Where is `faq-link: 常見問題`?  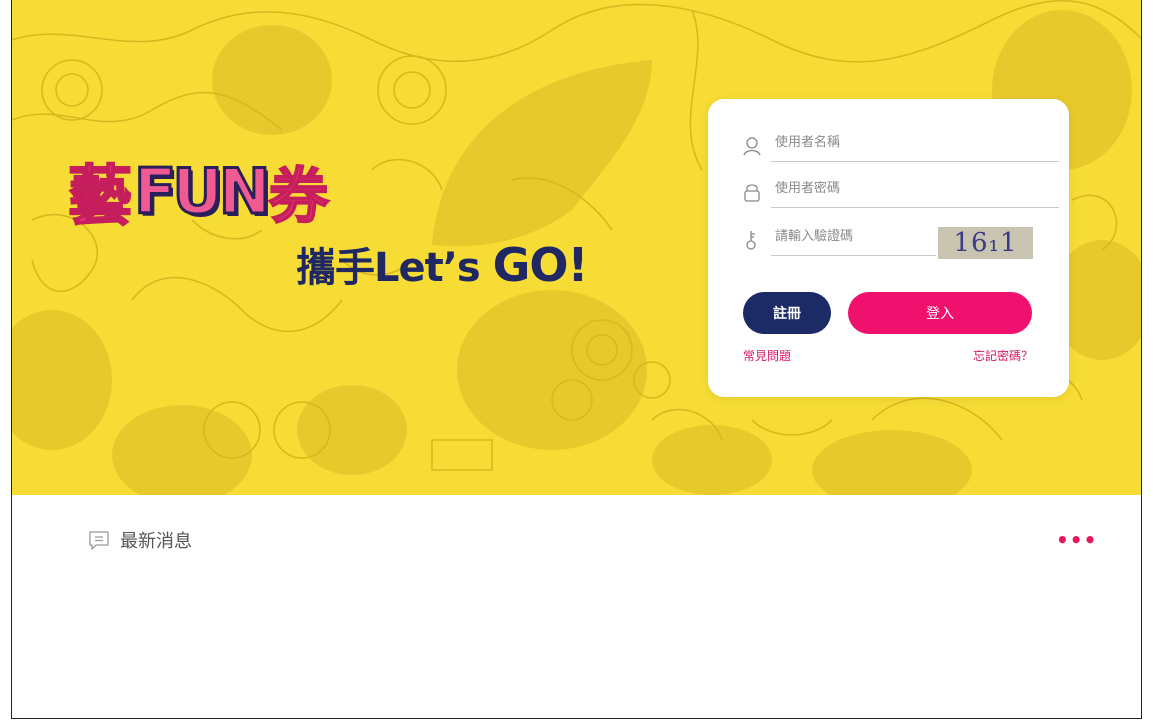 faq-link: 常見問題 is located at coordinates (767, 355).